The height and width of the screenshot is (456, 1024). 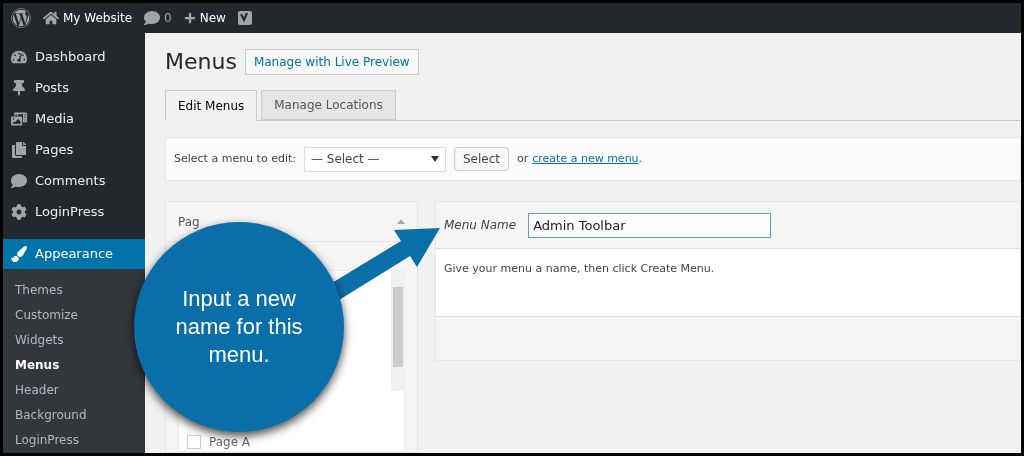 What do you see at coordinates (434, 159) in the screenshot?
I see `dropdown-caret-icon` at bounding box center [434, 159].